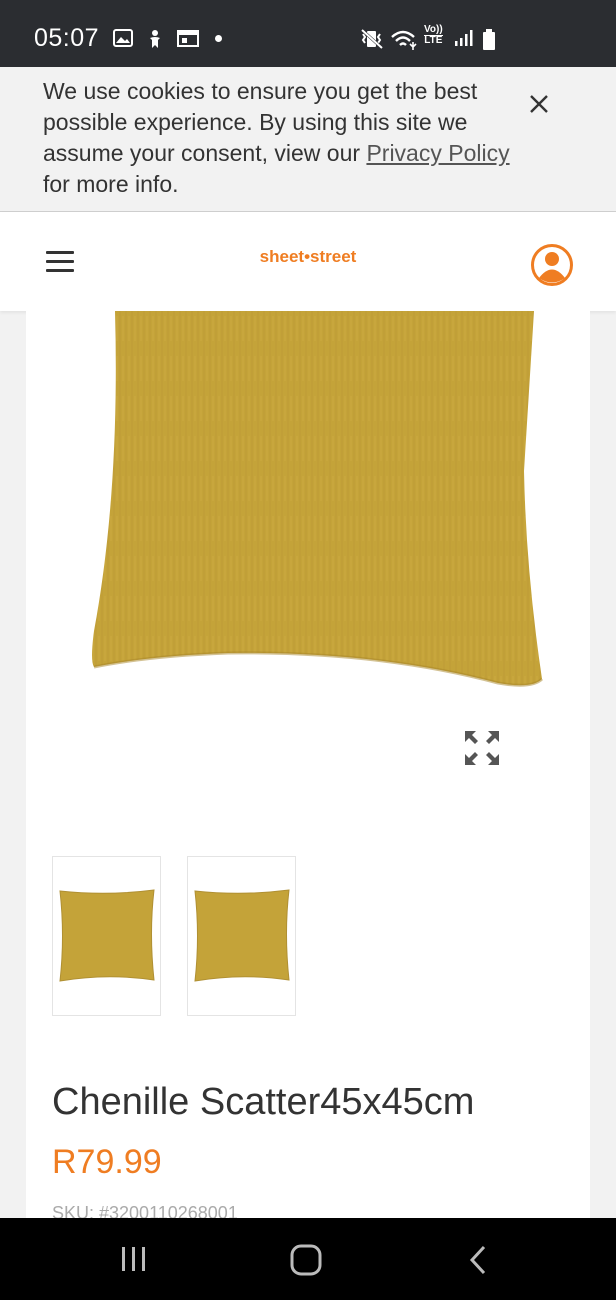  I want to click on home-icon, so click(306, 1260).